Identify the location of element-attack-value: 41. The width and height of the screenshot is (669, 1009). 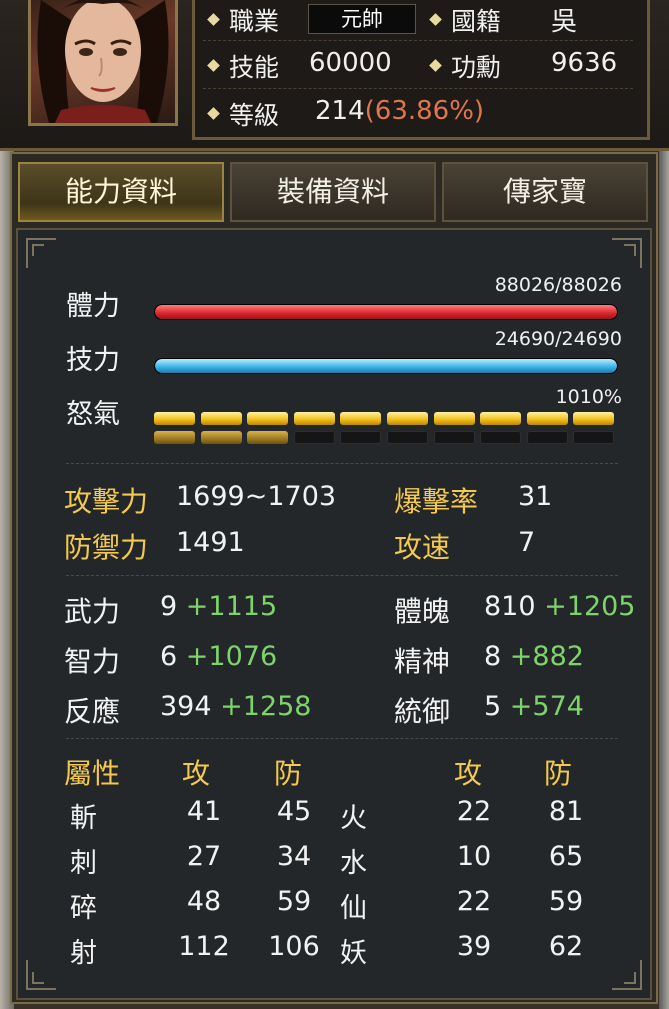
(204, 811).